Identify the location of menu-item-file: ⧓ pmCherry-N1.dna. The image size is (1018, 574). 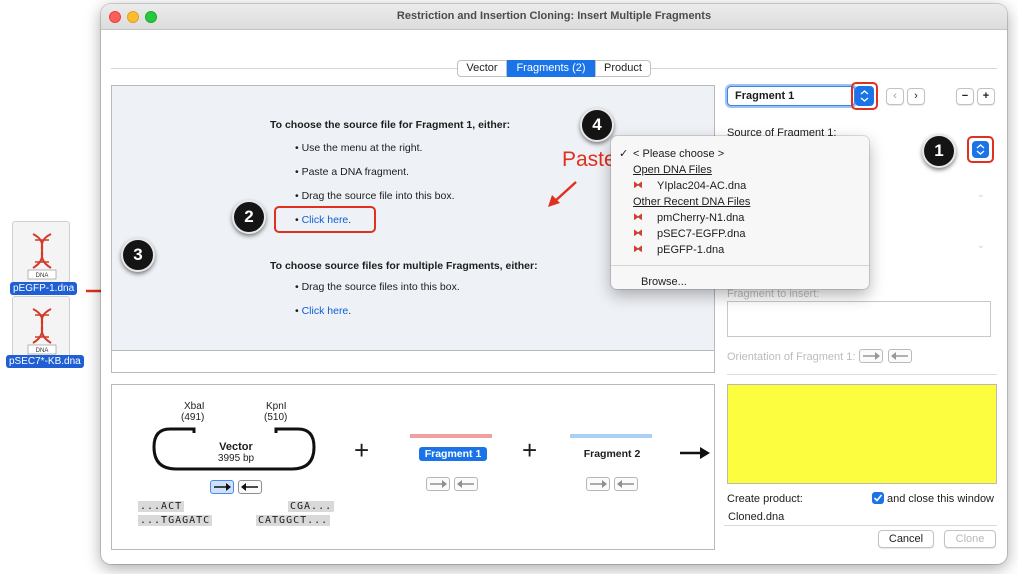
(740, 218).